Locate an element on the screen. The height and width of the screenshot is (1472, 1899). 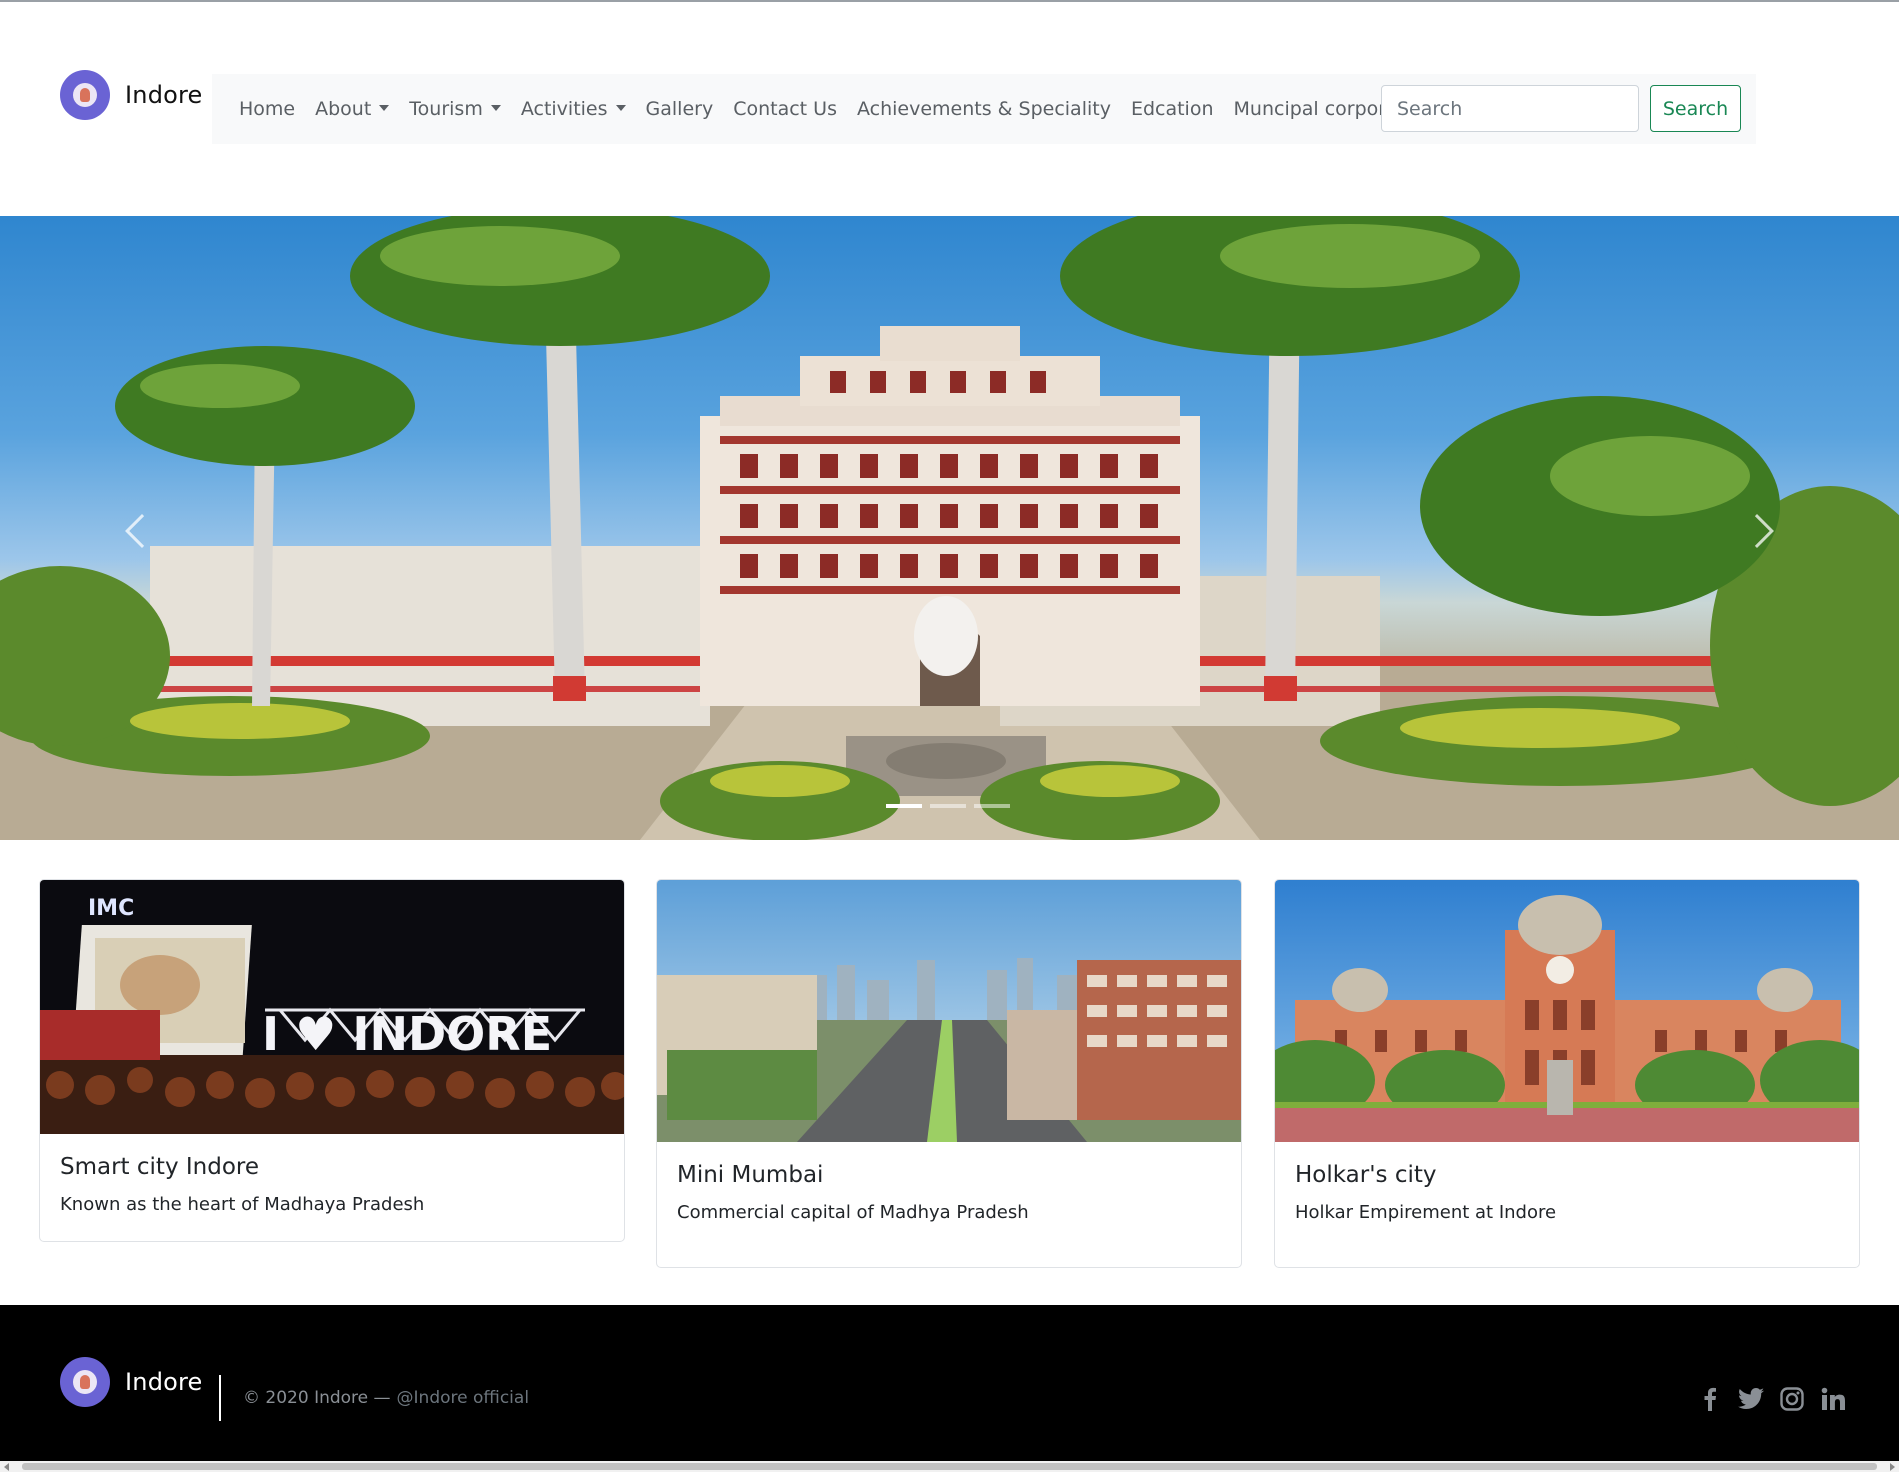
copyright-label: © 2020 Indore — is located at coordinates (317, 1398).